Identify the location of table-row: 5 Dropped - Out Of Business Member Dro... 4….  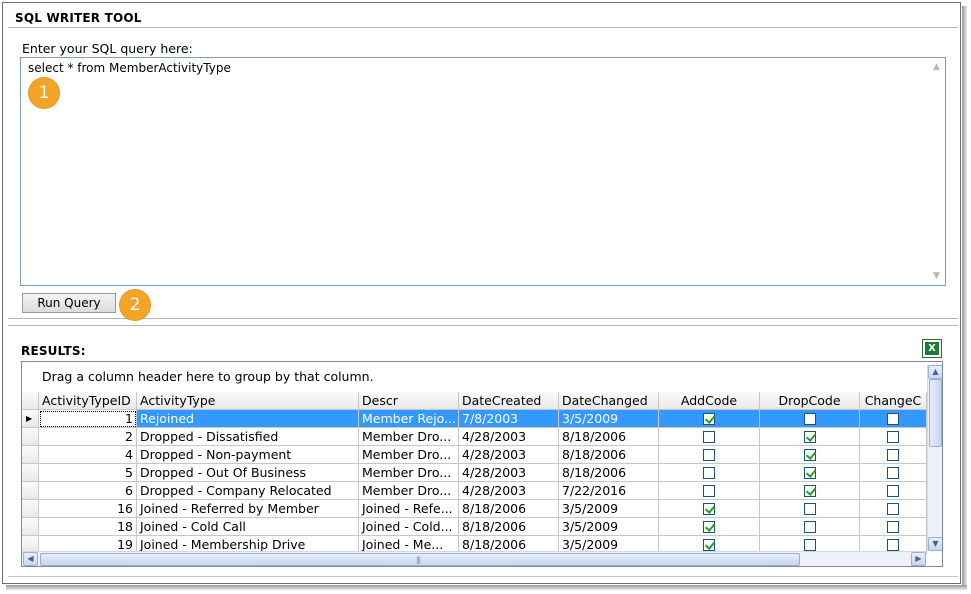
(474, 473).